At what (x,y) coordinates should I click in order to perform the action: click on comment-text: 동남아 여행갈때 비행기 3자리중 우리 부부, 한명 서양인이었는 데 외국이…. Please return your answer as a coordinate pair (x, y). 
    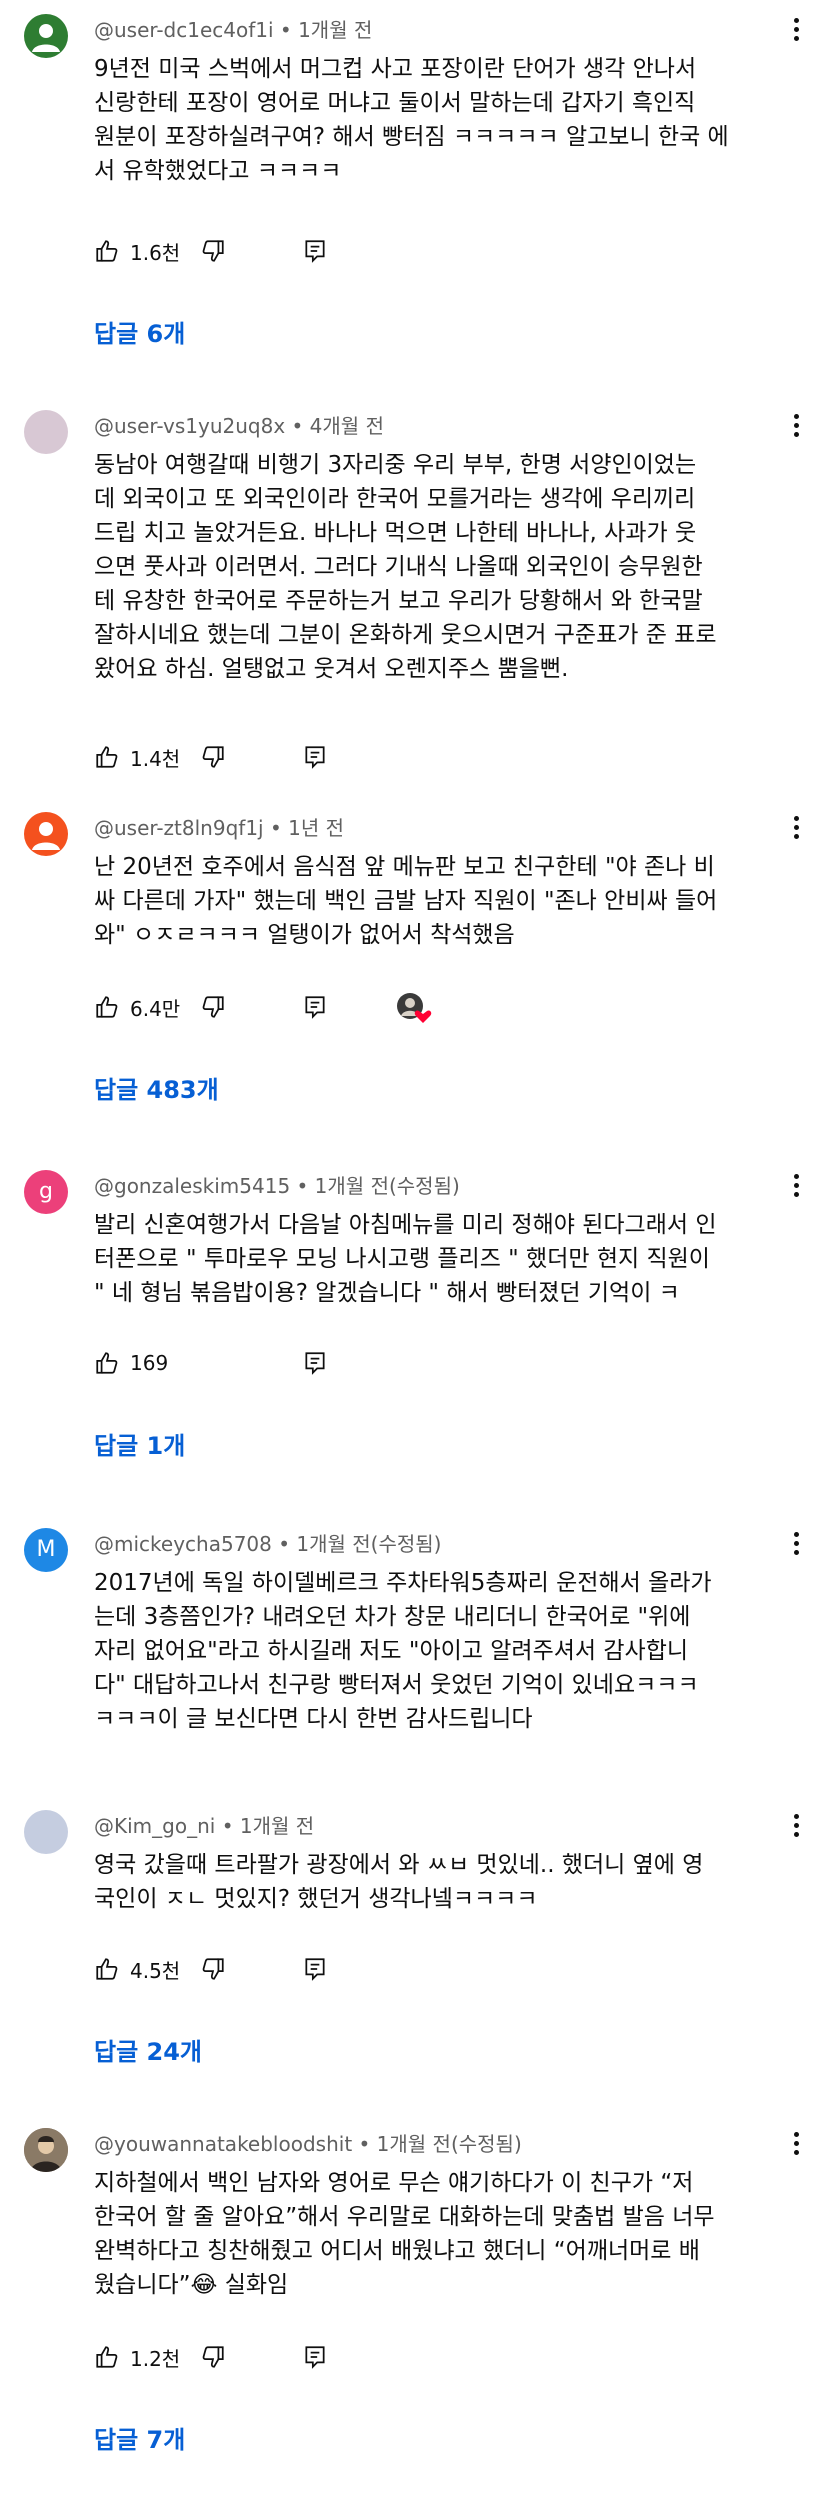
    Looking at the image, I should click on (405, 567).